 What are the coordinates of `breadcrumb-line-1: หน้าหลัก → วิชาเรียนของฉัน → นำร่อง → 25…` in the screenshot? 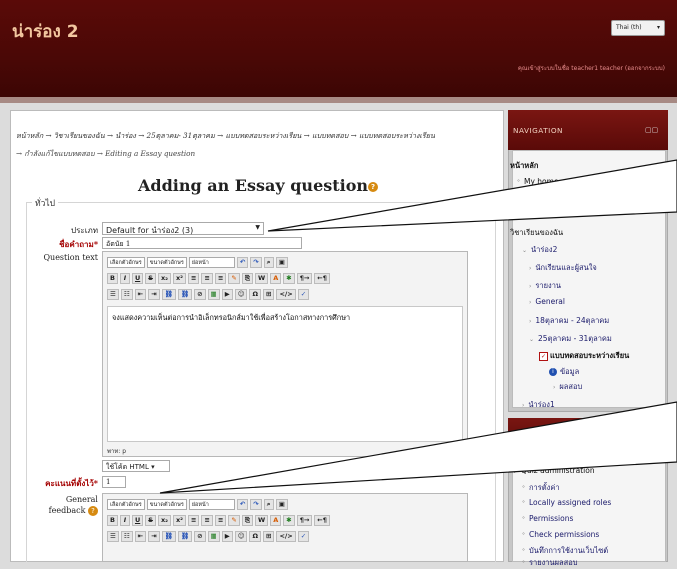 It's located at (258, 136).